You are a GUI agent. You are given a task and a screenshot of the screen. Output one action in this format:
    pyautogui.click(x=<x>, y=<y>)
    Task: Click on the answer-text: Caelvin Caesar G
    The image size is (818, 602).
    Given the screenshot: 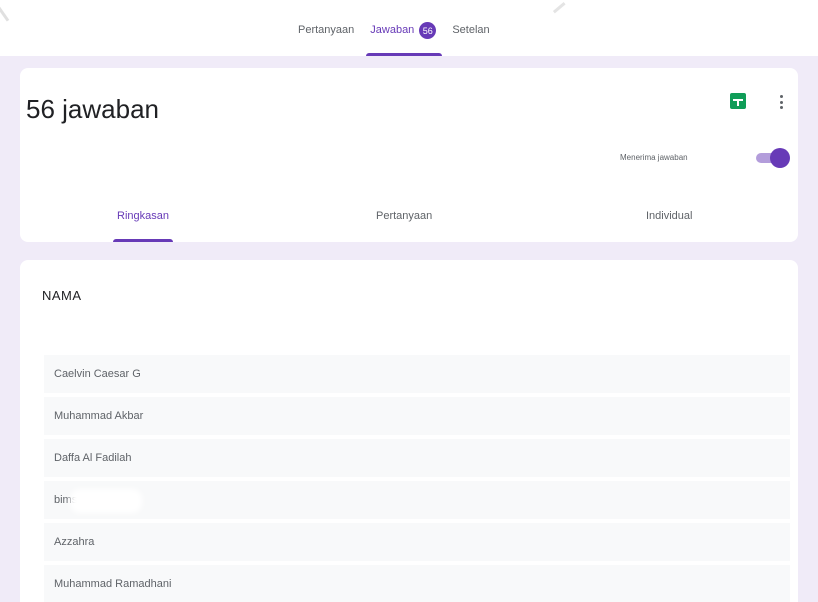 What is the action you would take?
    pyautogui.click(x=97, y=374)
    